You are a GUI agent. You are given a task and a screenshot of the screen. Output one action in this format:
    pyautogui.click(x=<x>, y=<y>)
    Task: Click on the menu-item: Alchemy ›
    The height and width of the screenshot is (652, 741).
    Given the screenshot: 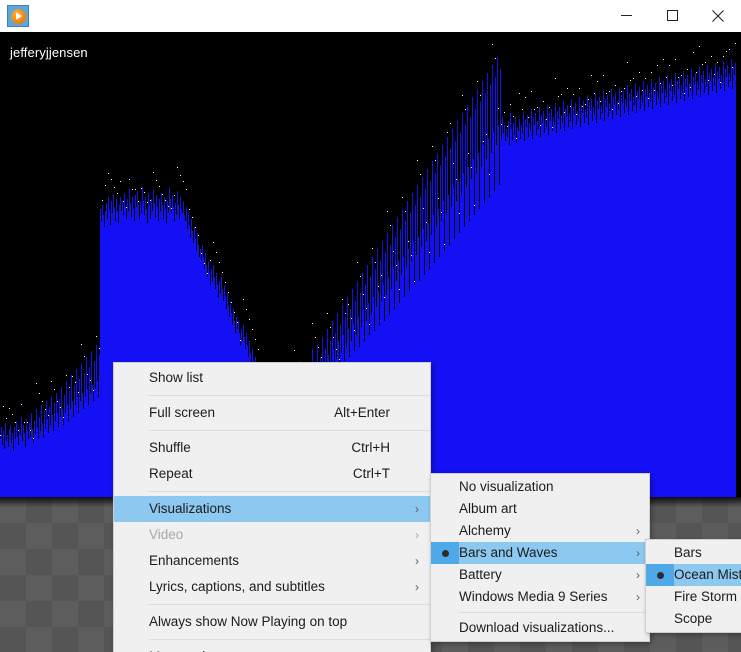 What is the action you would take?
    pyautogui.click(x=540, y=531)
    